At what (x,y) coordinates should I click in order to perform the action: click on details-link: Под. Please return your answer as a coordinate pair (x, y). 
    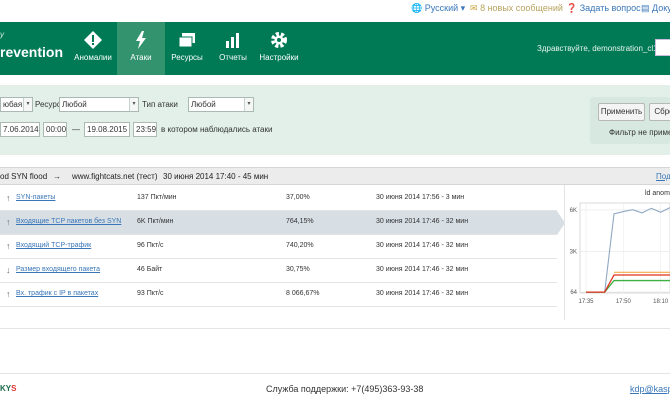
    Looking at the image, I should click on (663, 176).